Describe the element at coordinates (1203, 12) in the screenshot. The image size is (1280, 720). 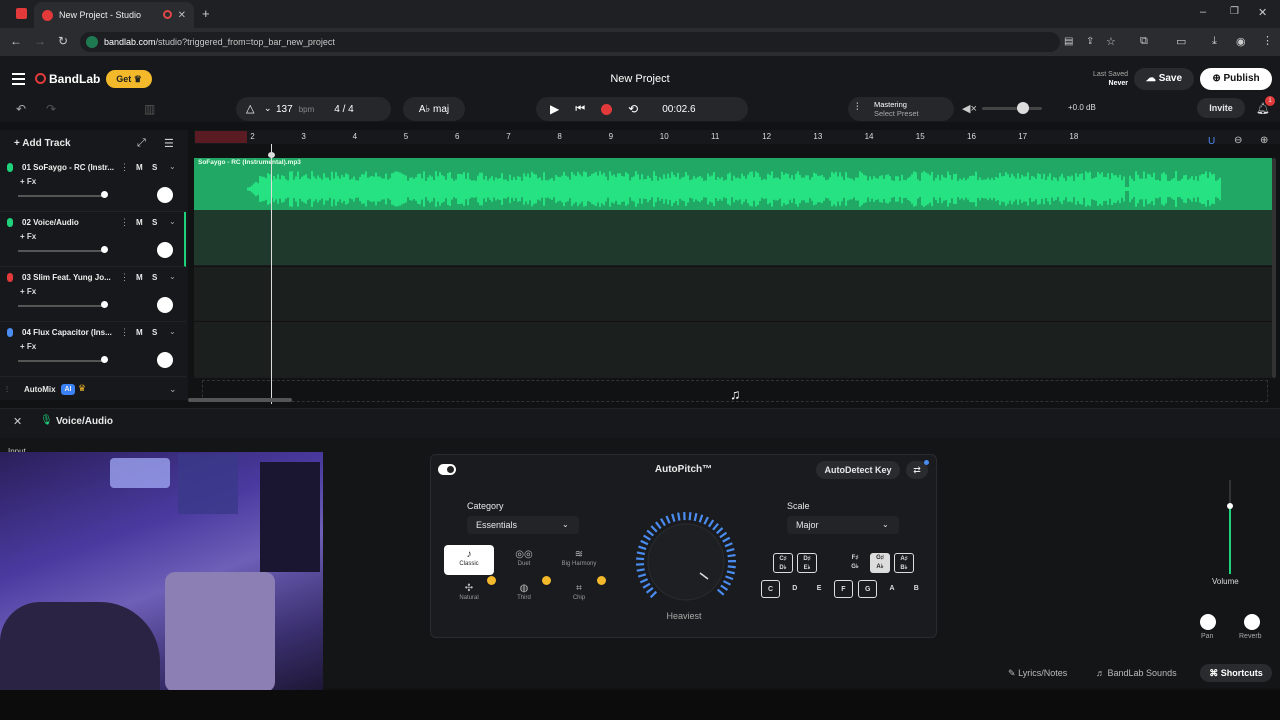
I see `minimize-window-icon: –` at that location.